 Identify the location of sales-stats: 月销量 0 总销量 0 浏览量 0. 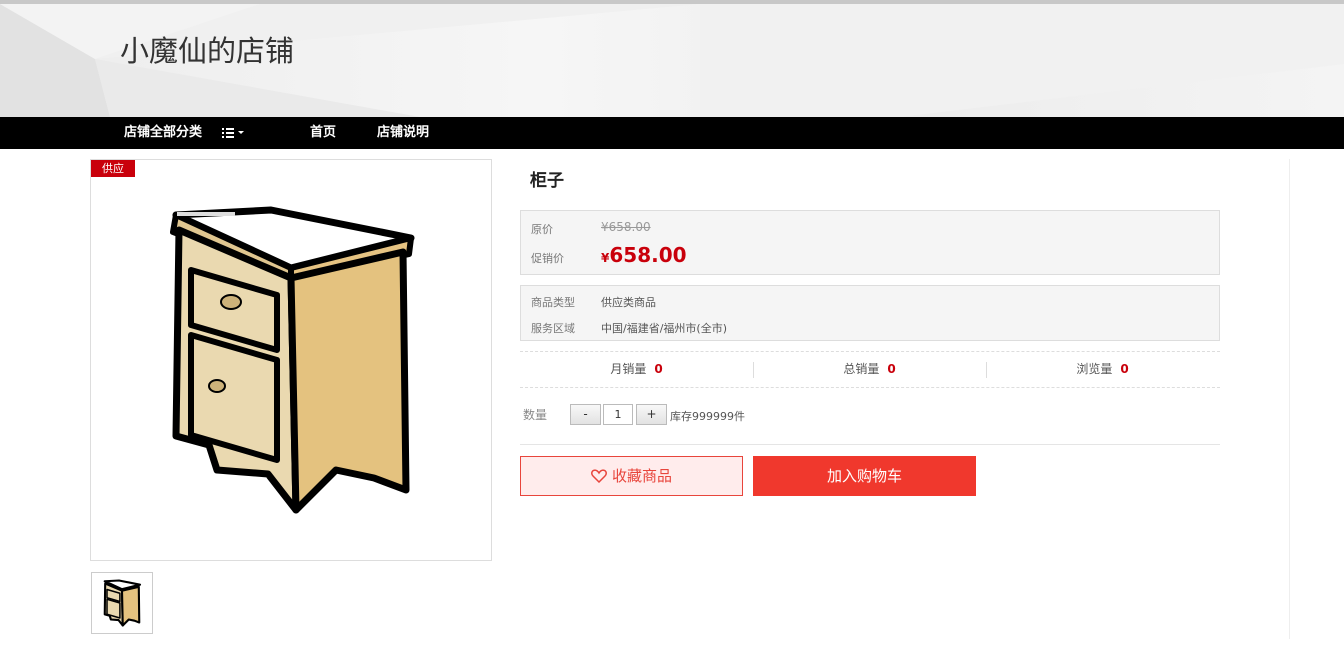
(870, 369).